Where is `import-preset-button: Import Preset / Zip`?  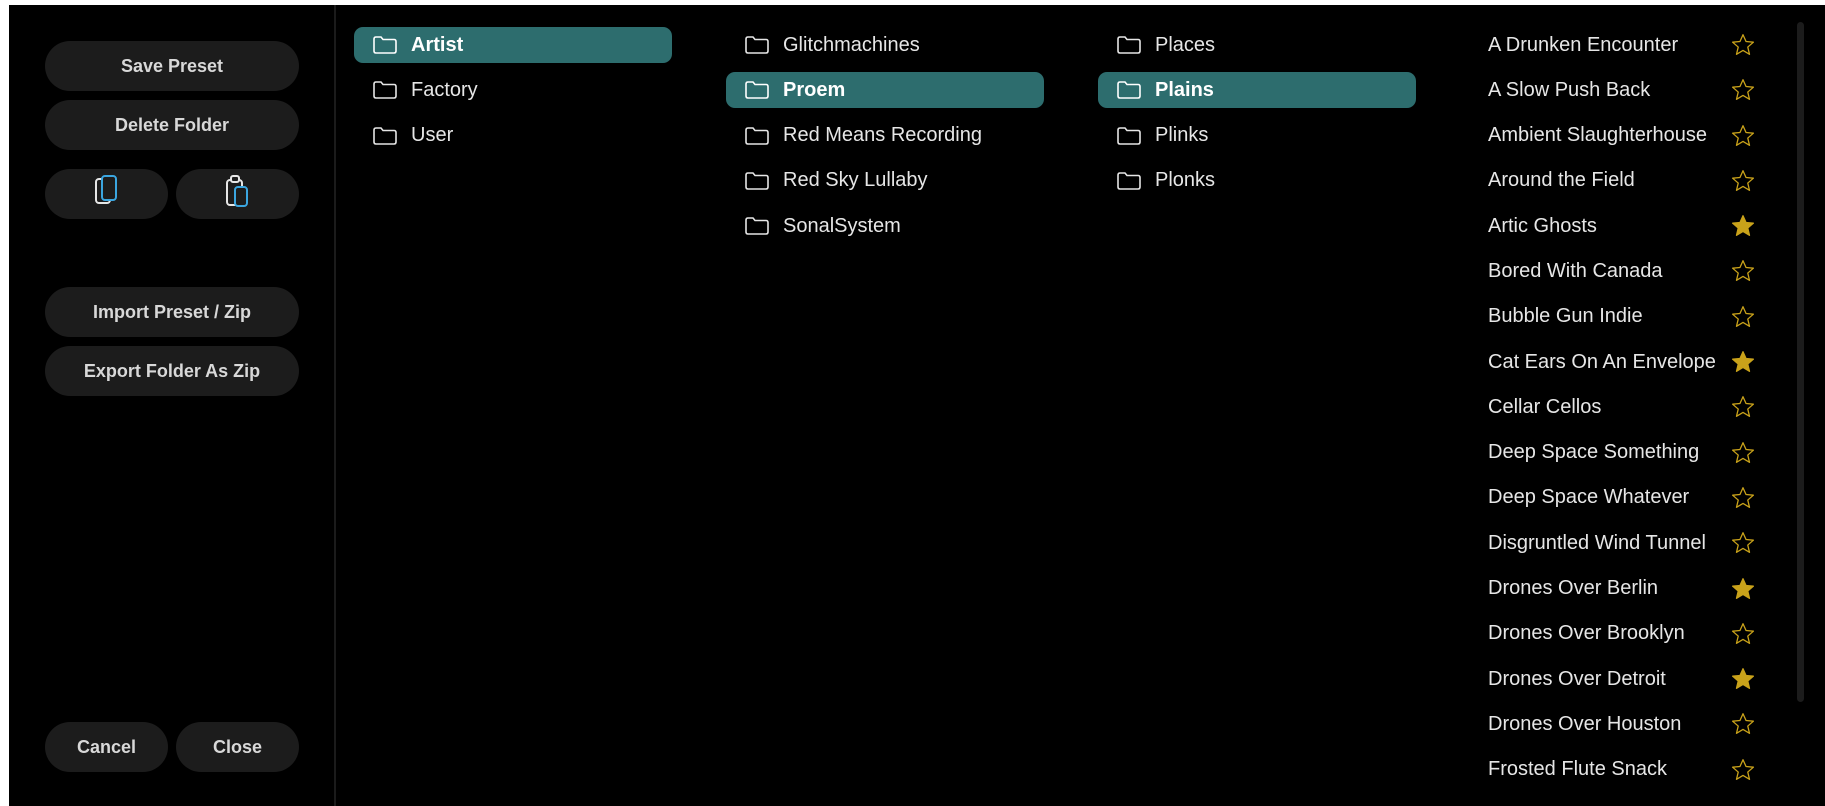
import-preset-button: Import Preset / Zip is located at coordinates (172, 312).